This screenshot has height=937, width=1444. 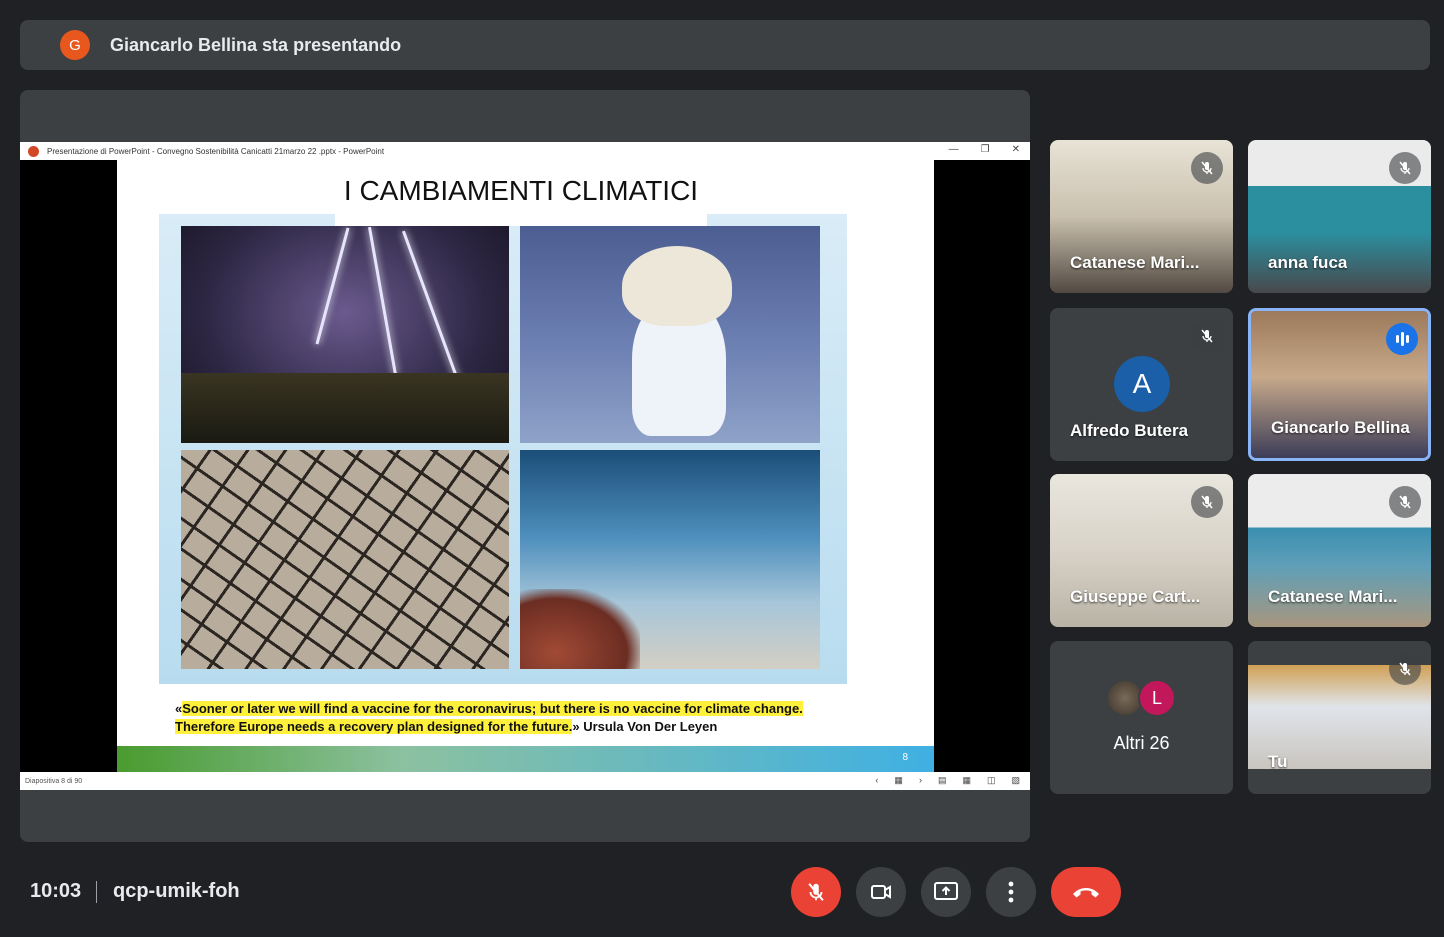 I want to click on participant-avatar: L, so click(x=1157, y=698).